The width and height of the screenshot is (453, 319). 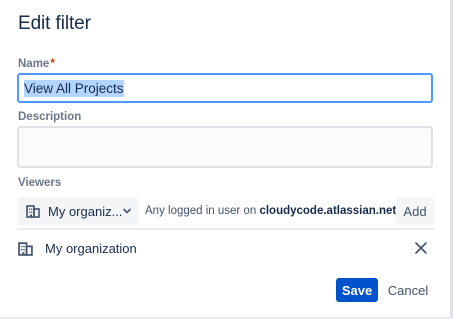 I want to click on viewers-label: Viewers, so click(x=40, y=183).